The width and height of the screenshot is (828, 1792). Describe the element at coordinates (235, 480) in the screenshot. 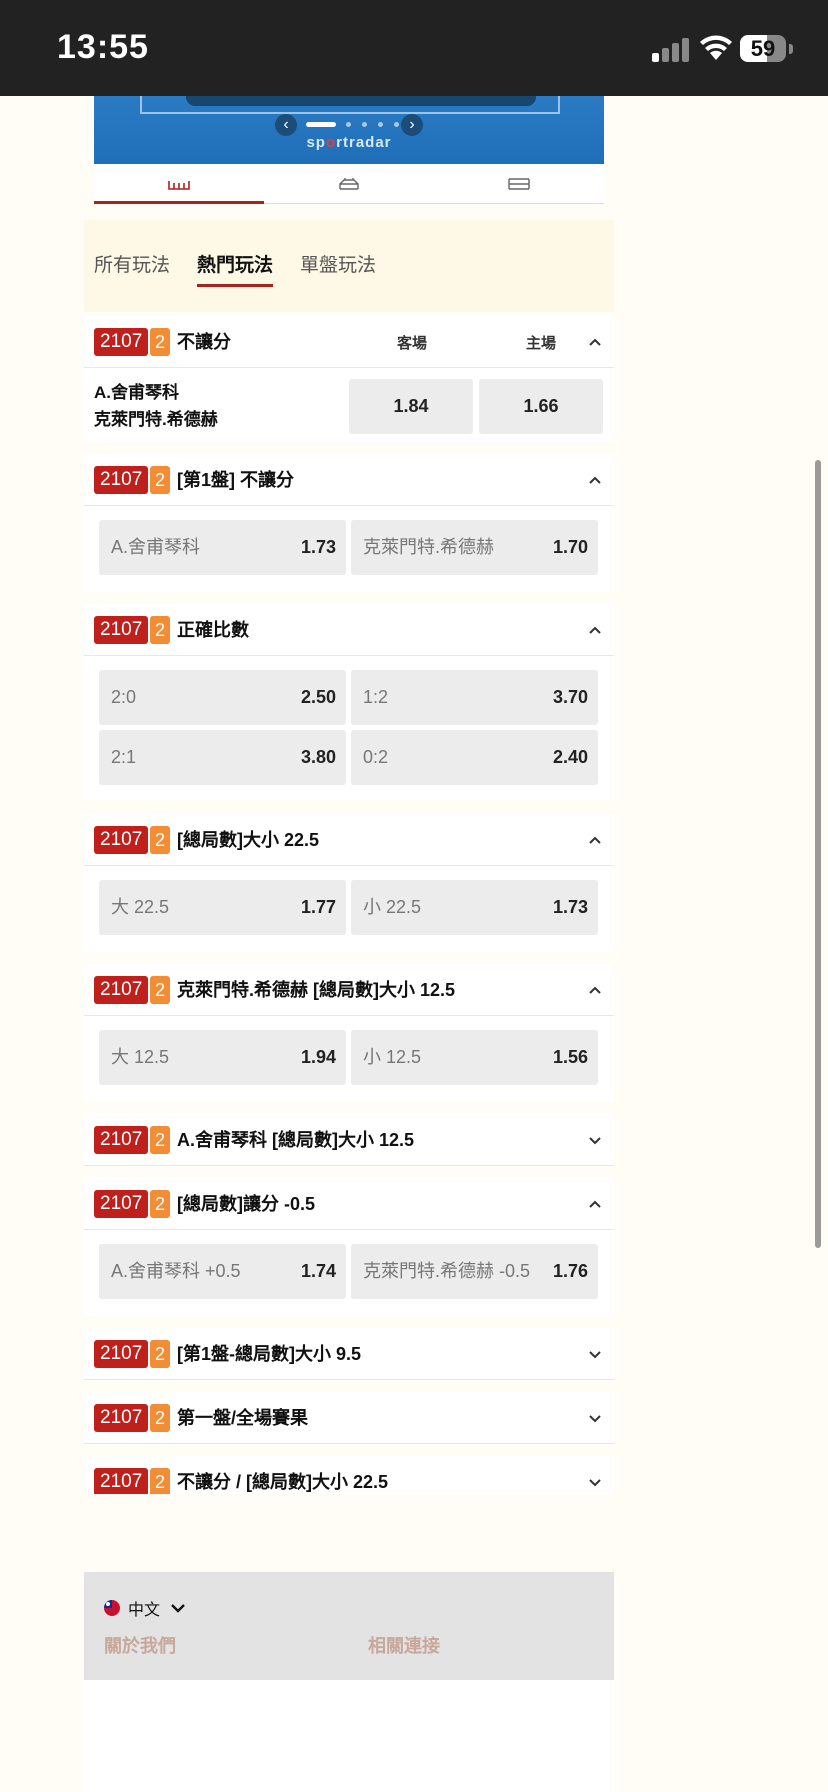

I see `market-title: [第1盤] 不讓分` at that location.